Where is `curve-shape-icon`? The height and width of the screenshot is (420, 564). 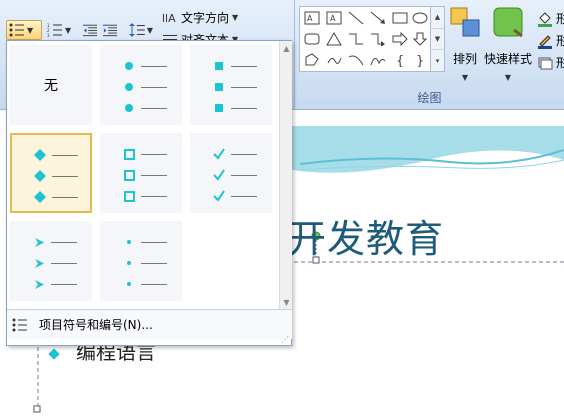
curve-shape-icon is located at coordinates (356, 60).